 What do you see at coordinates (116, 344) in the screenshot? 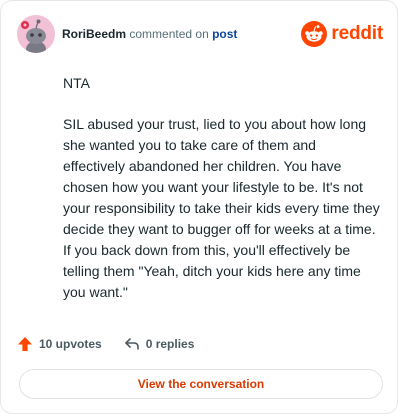
I see `comment-footer: 10 upvotes 0 replies` at bounding box center [116, 344].